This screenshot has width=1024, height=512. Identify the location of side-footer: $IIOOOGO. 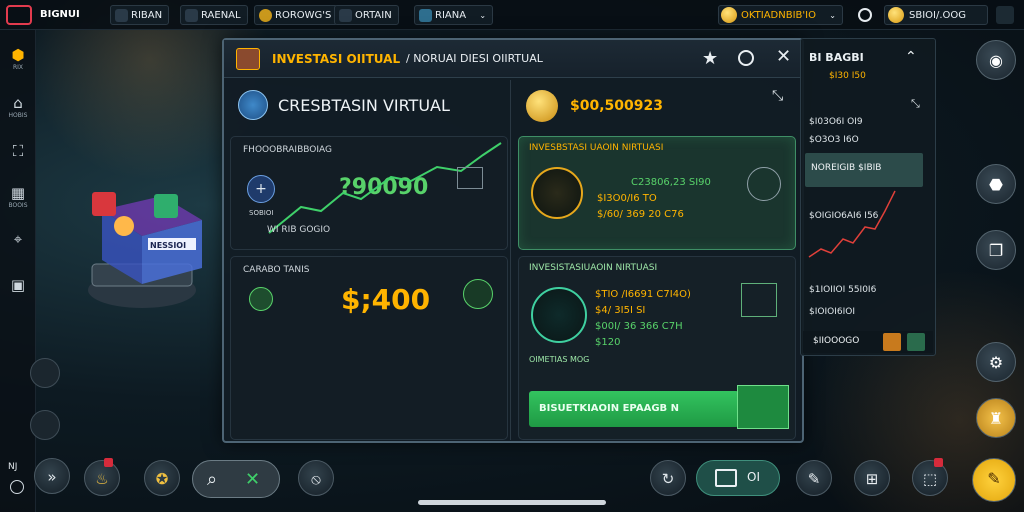
(868, 342).